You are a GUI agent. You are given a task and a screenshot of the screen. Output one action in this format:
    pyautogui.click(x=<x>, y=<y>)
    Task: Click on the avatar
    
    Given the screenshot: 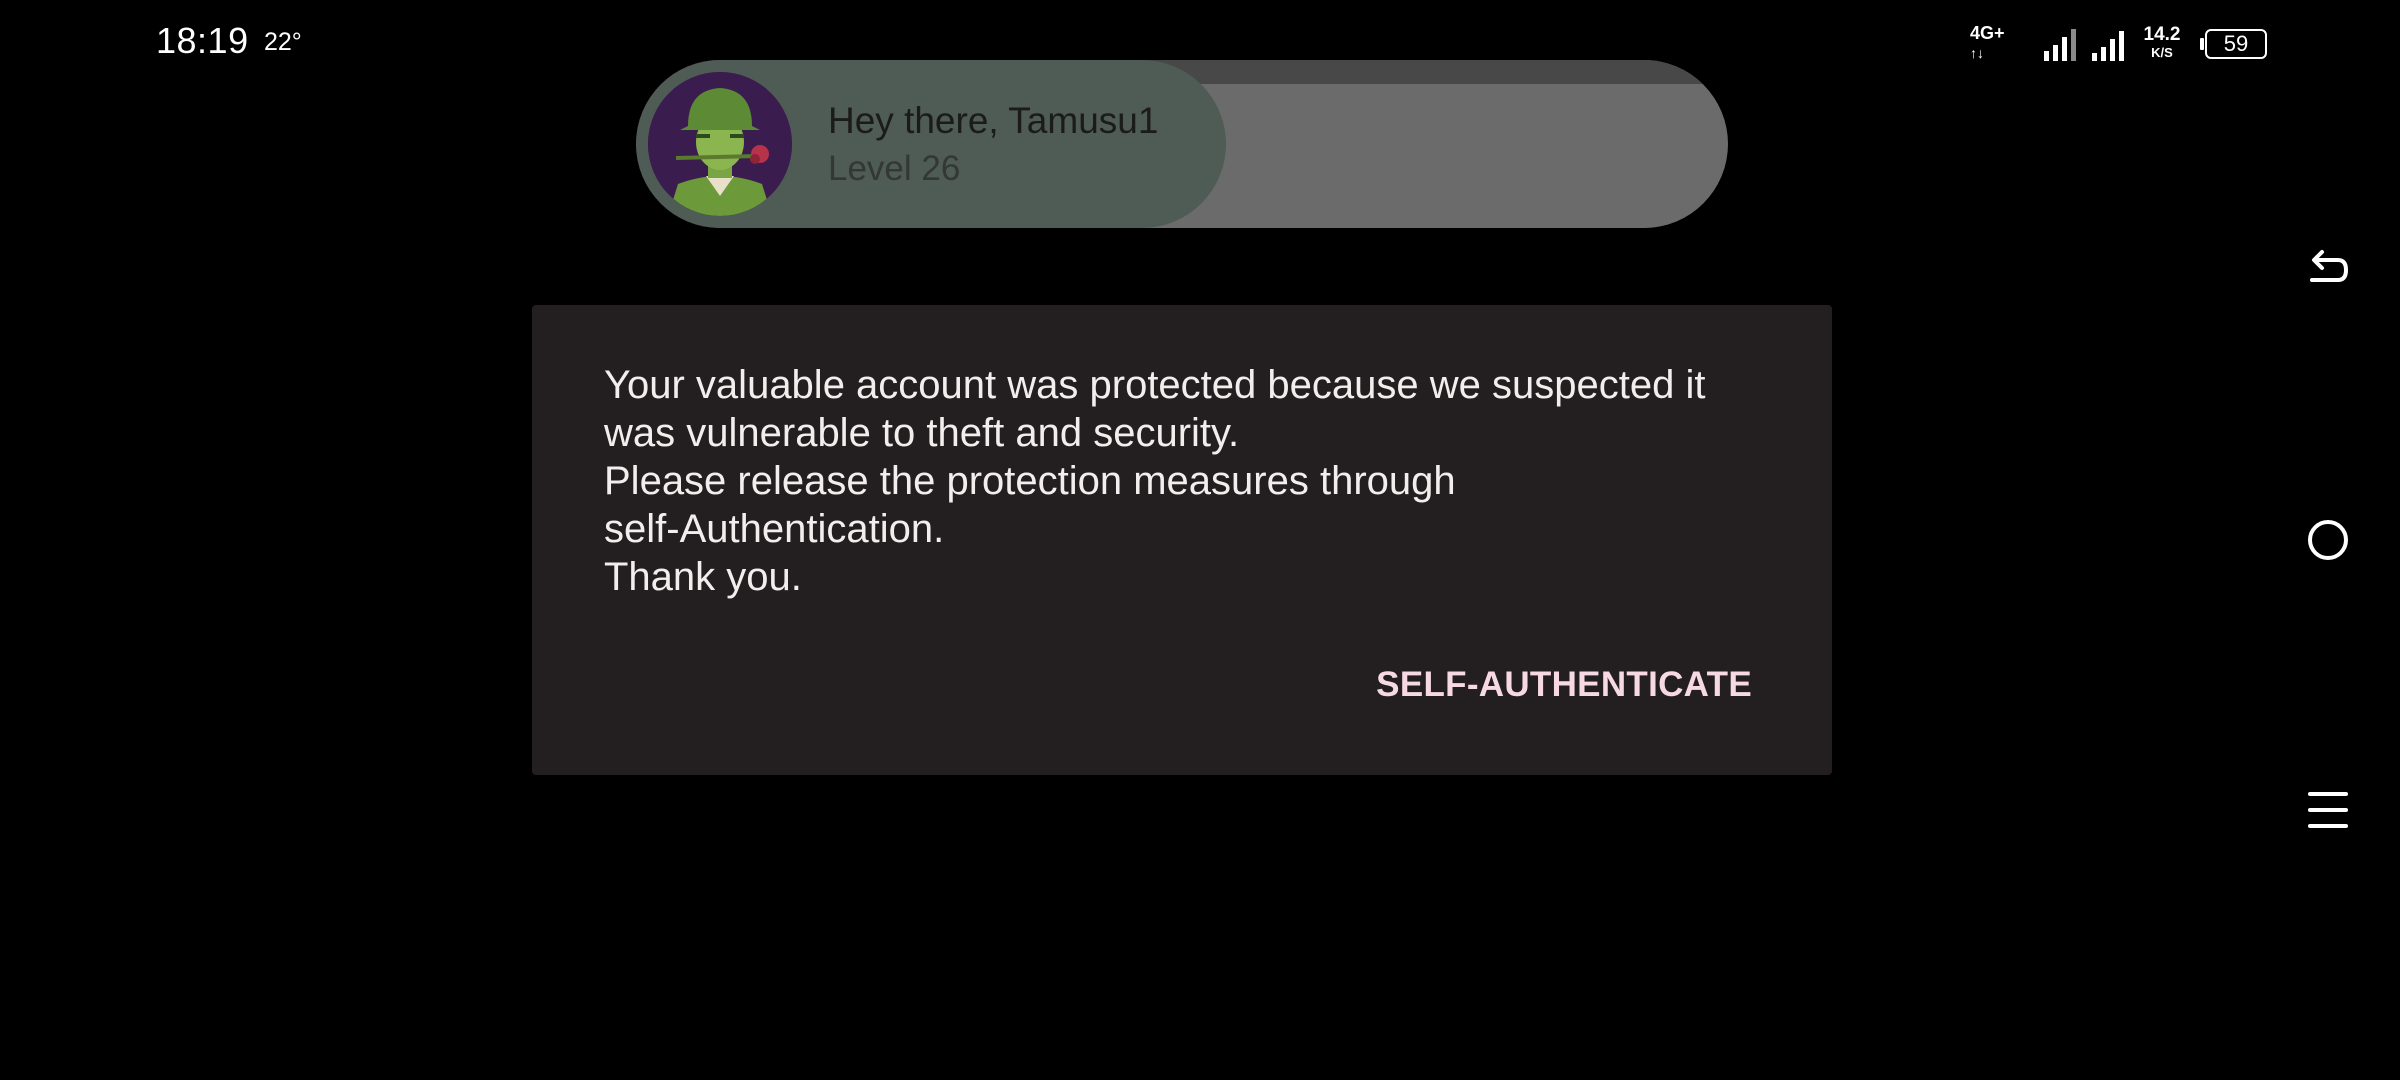 What is the action you would take?
    pyautogui.click(x=720, y=144)
    